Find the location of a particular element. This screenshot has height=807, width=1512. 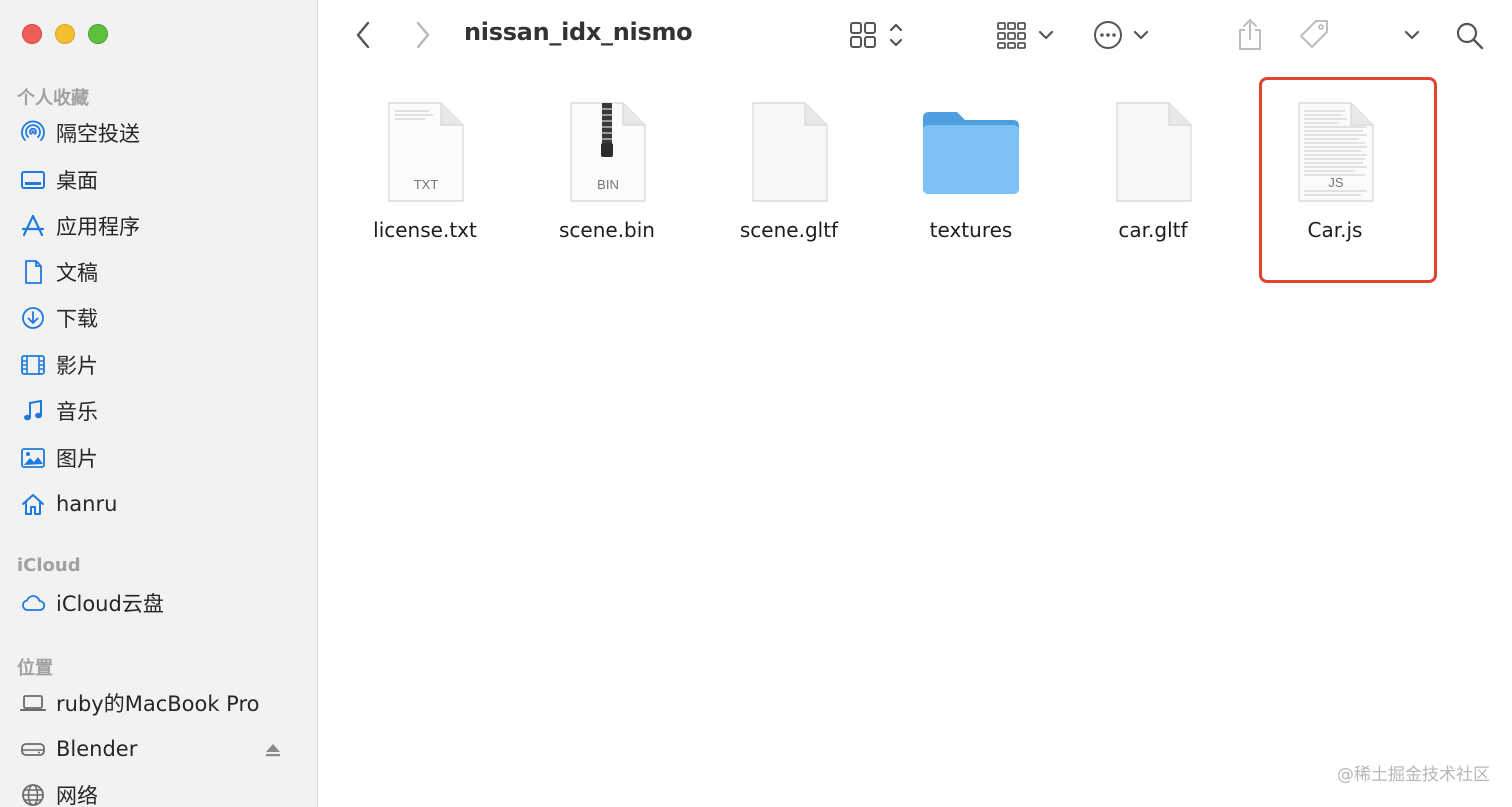

cloud-icon is located at coordinates (33, 603).